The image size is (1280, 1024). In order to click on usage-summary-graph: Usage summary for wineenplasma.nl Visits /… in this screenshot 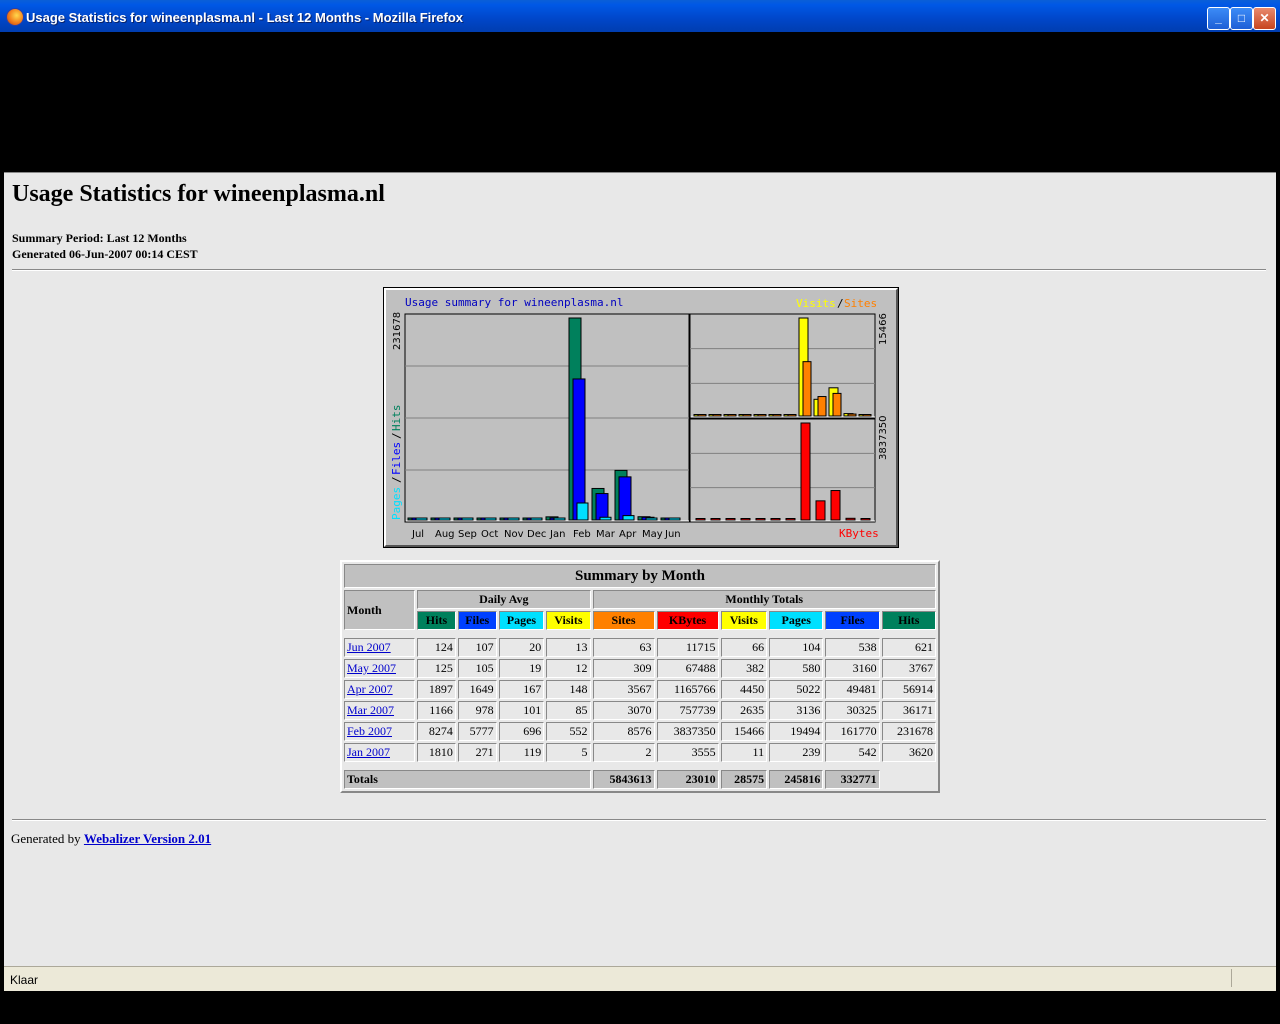, I will do `click(641, 417)`.